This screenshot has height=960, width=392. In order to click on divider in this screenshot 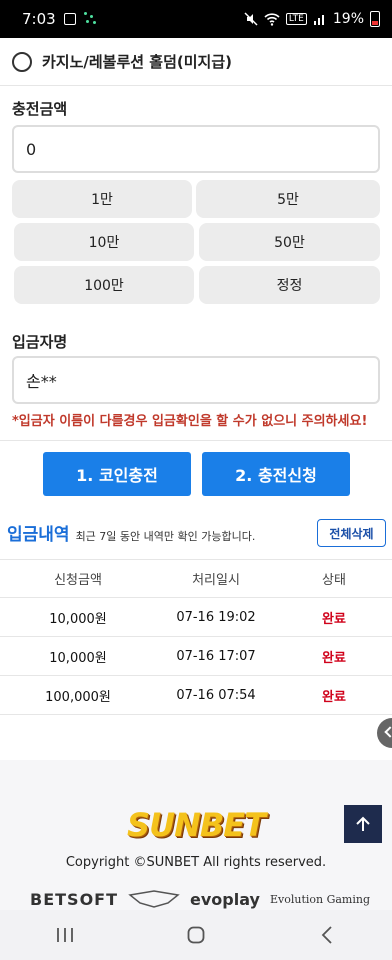, I will do `click(196, 440)`.